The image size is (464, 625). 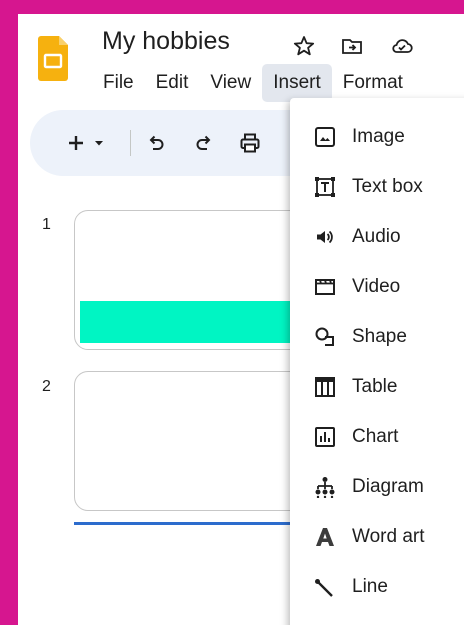 I want to click on menu-item-label: Table, so click(x=375, y=386).